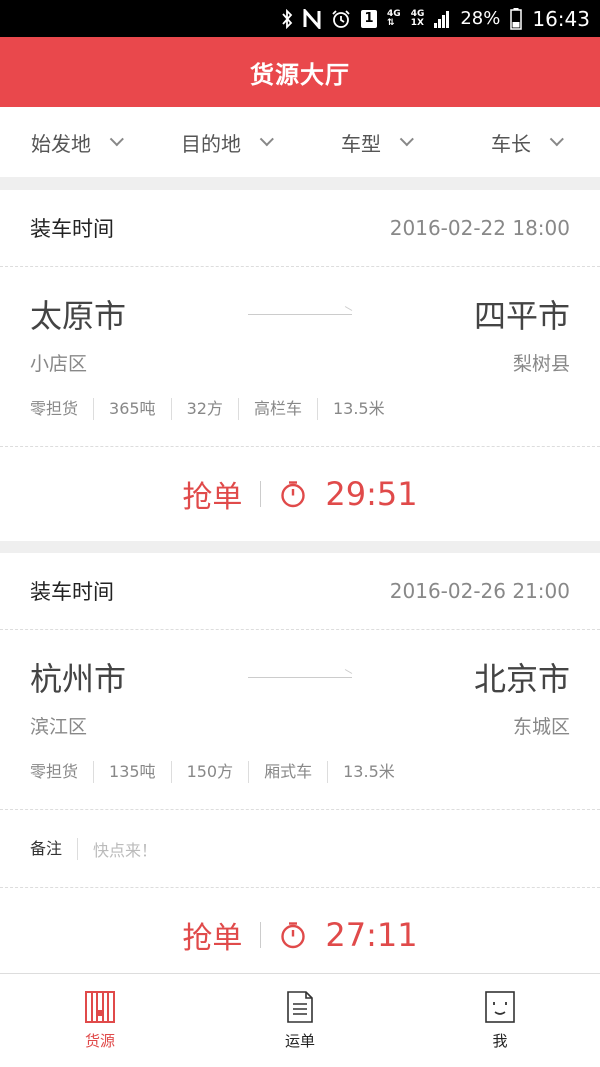  Describe the element at coordinates (500, 1007) in the screenshot. I see `profile-face-icon` at that location.